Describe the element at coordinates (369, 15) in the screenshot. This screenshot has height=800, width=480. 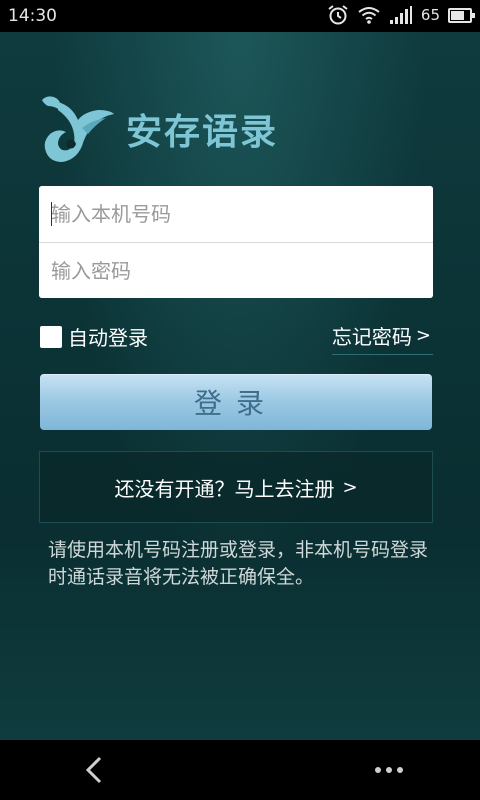
I see `wifi-icon` at that location.